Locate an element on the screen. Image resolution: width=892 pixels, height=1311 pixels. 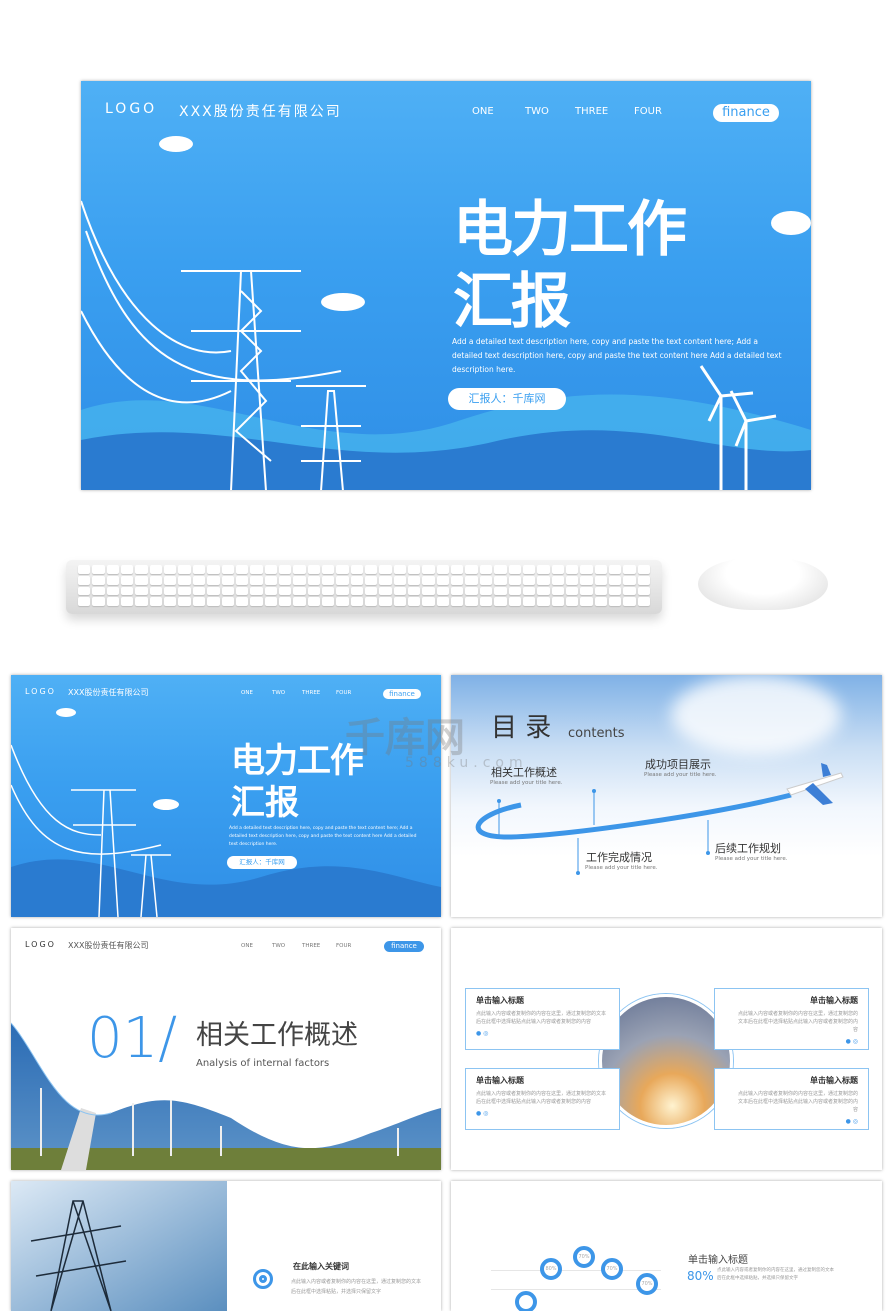
toc-item-4-title: 后续工作规划 is located at coordinates (748, 848).